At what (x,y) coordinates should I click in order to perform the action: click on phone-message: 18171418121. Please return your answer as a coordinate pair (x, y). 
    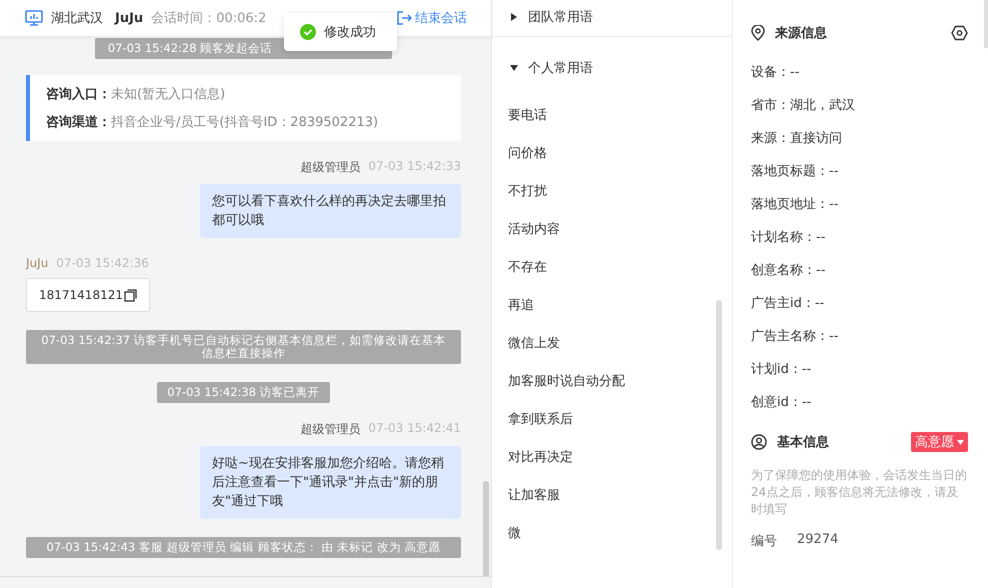
    Looking at the image, I should click on (88, 295).